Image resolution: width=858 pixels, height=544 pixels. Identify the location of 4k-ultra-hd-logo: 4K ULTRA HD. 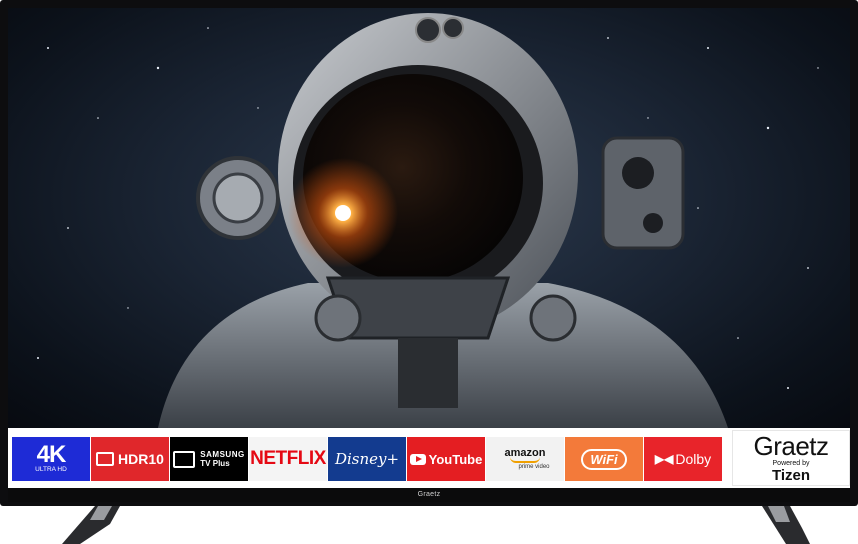
(51, 459).